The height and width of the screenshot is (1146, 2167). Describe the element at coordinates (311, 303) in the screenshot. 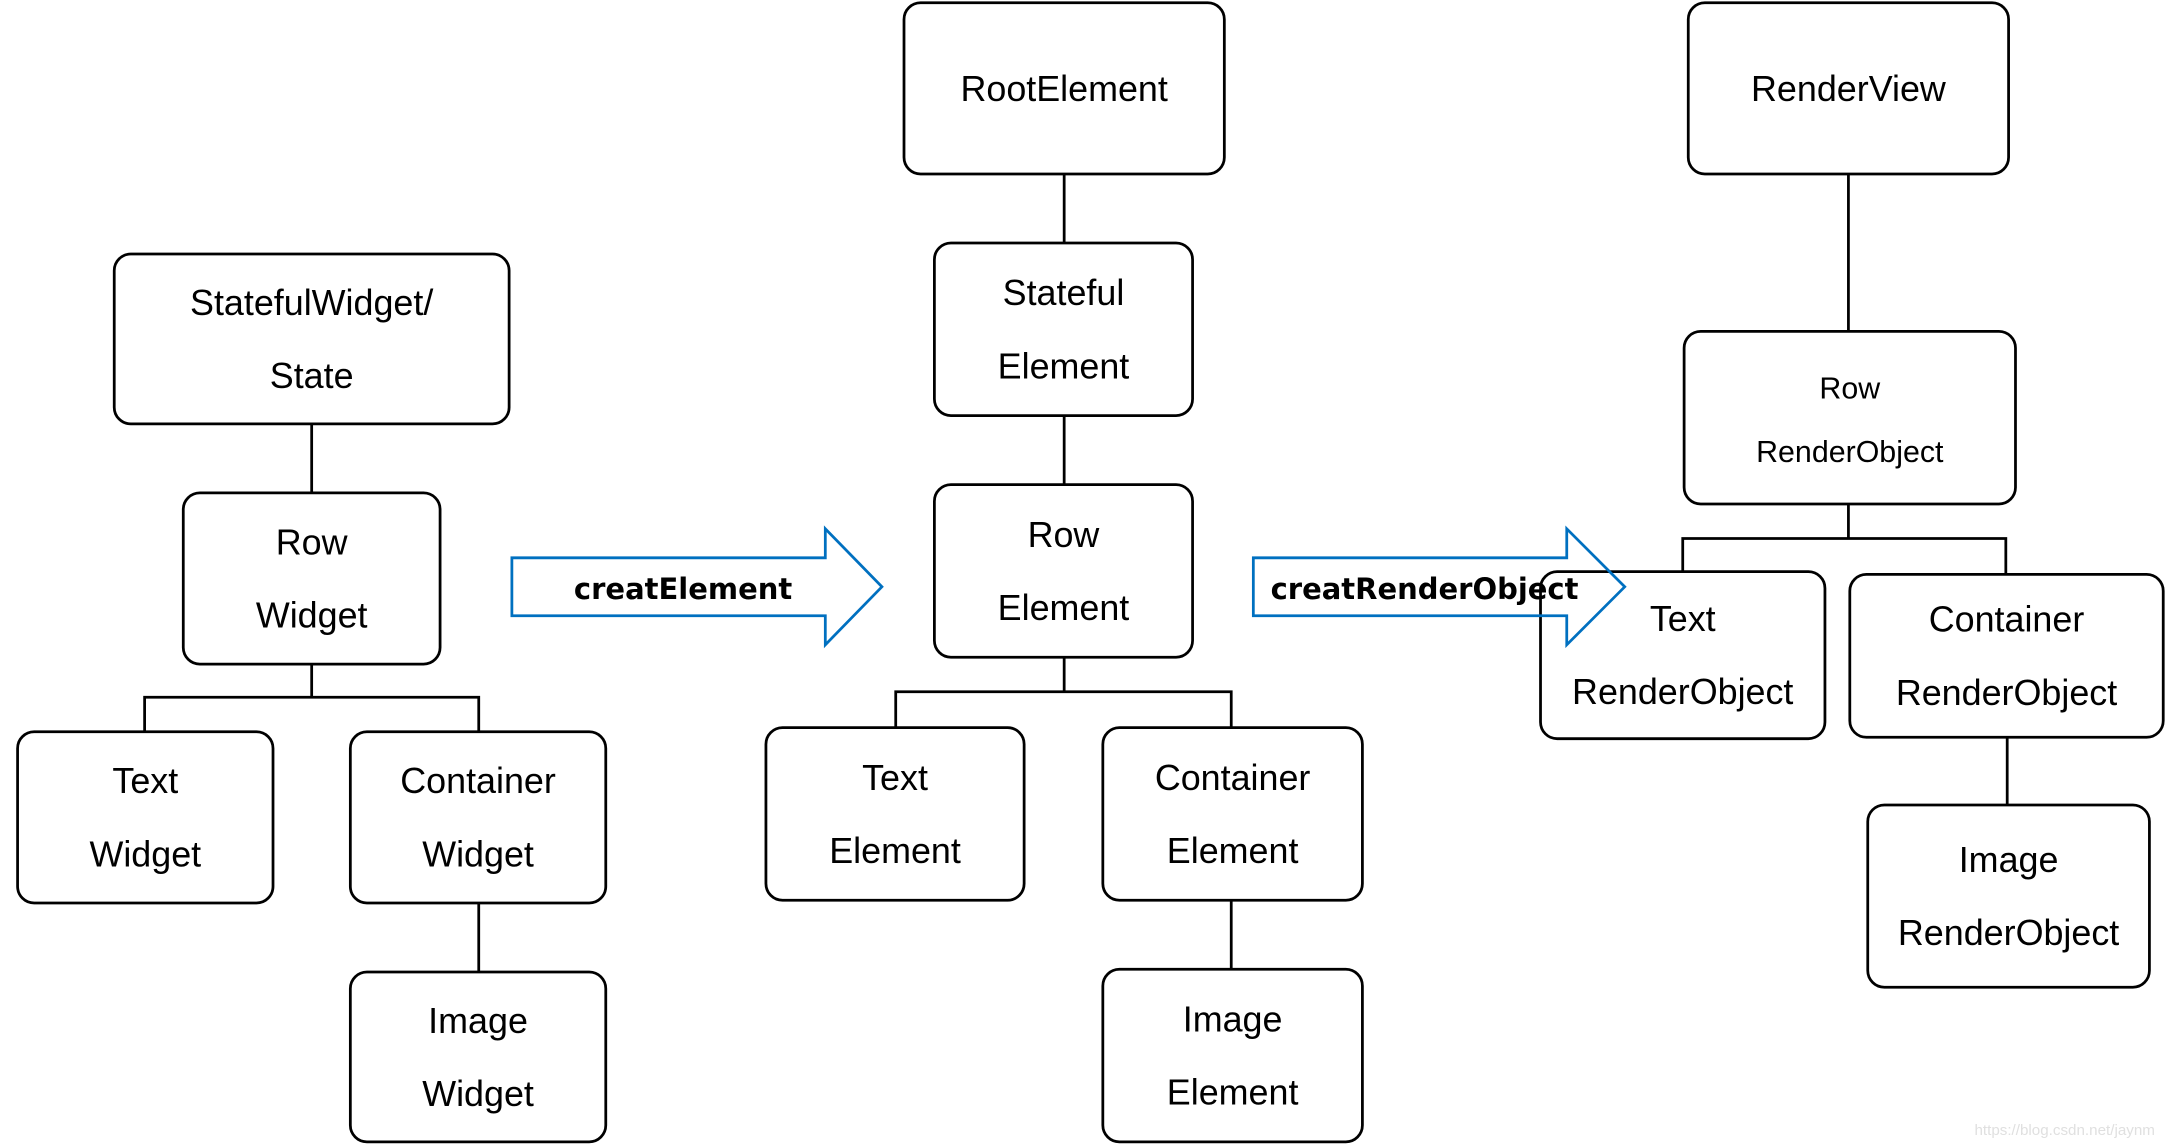

I see `node-label: StatefulWidget/` at that location.